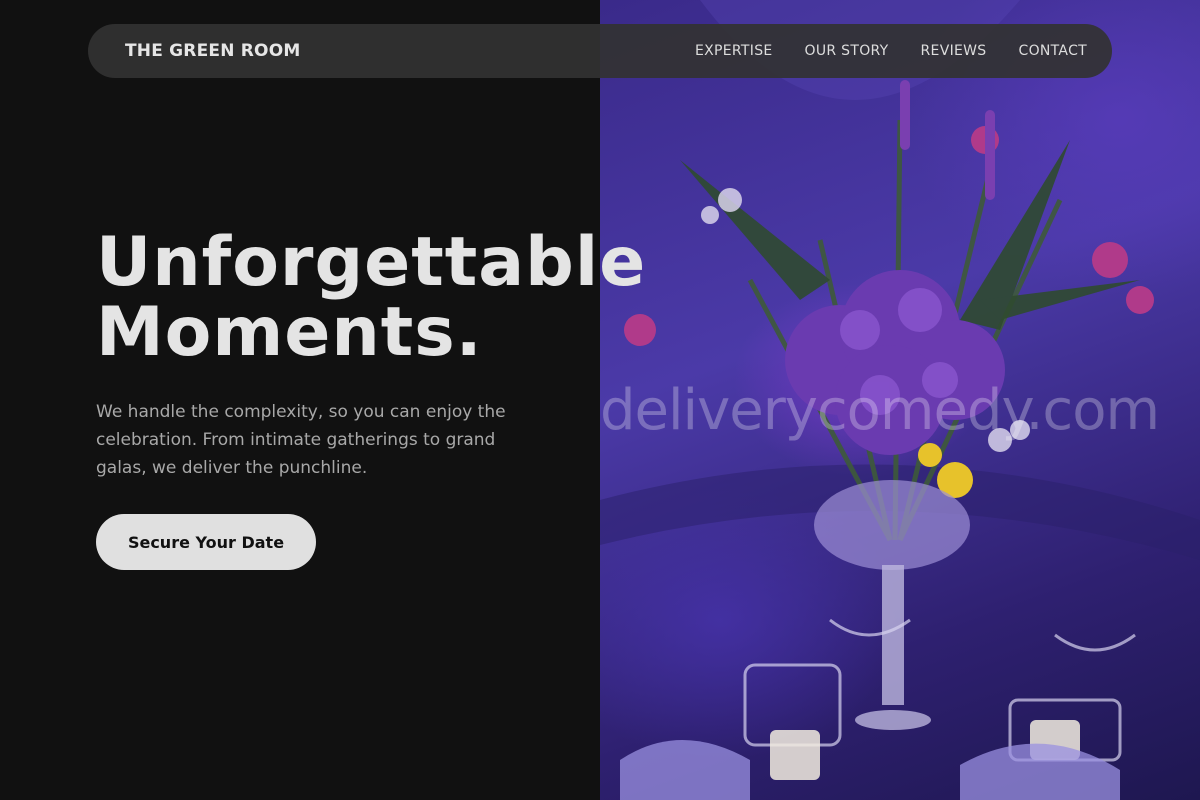 The height and width of the screenshot is (800, 1200). I want to click on nav-link-our-story: OUR STORY, so click(847, 51).